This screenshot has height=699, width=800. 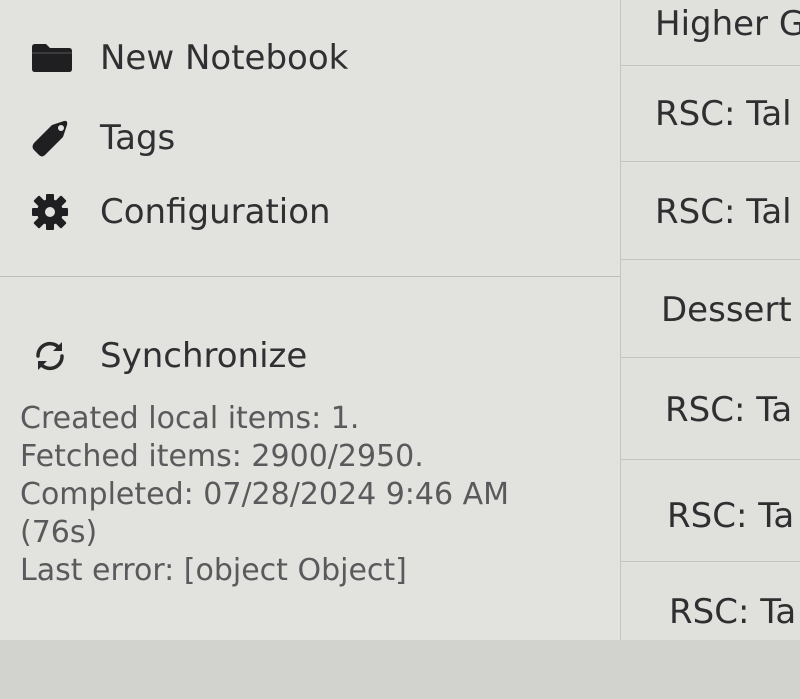 What do you see at coordinates (138, 138) in the screenshot?
I see `tags-label: Tags` at bounding box center [138, 138].